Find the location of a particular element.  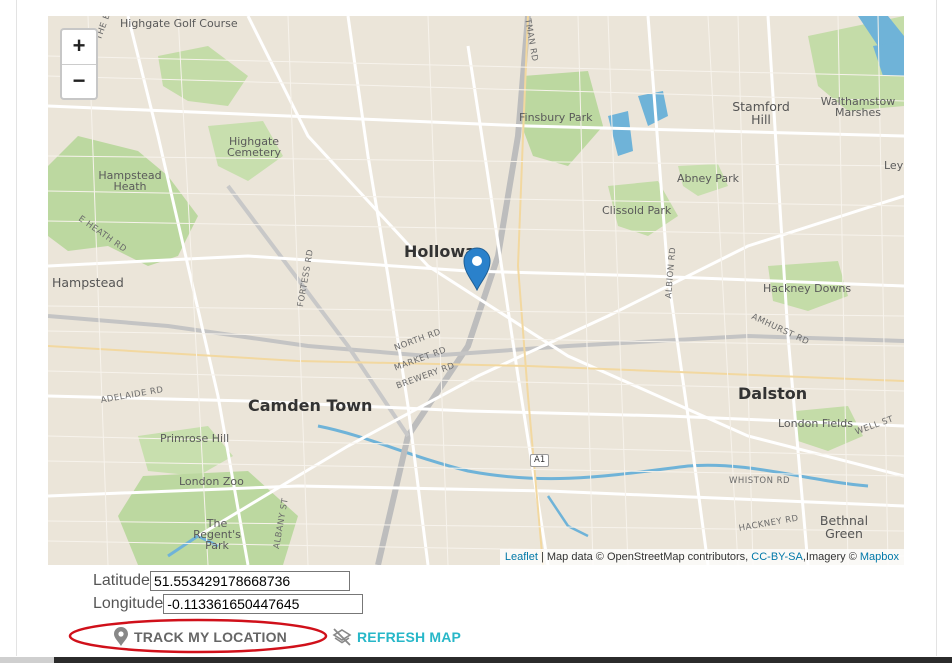

mapbox-link: Mapbox is located at coordinates (879, 557).